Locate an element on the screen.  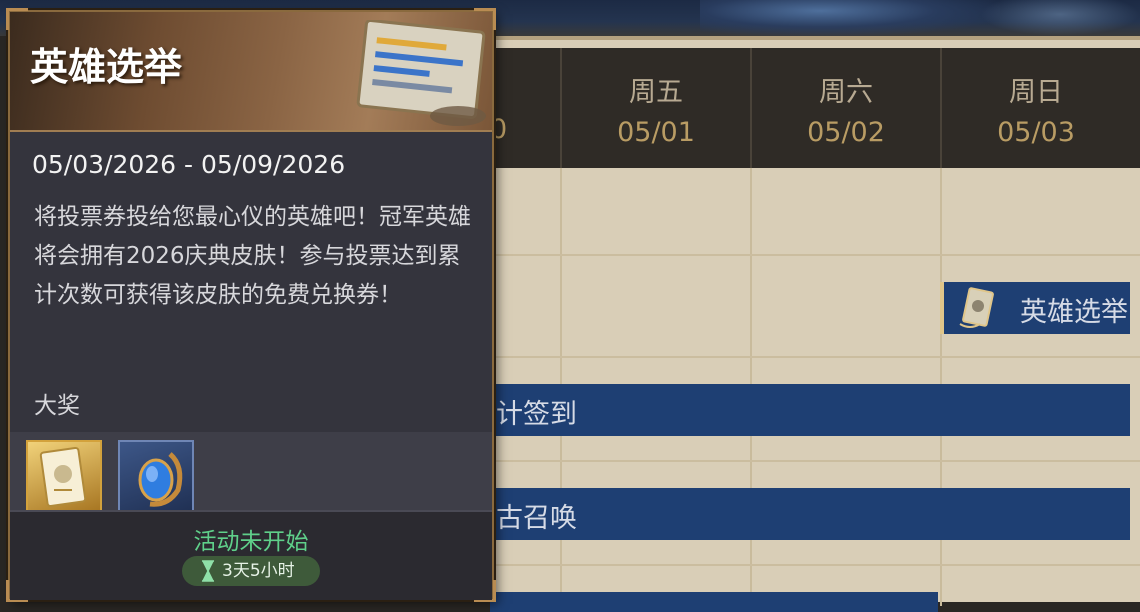
calendar-header: 0 周五 05/01 周六 05/02 周日 05/03 is located at coordinates (815, 108).